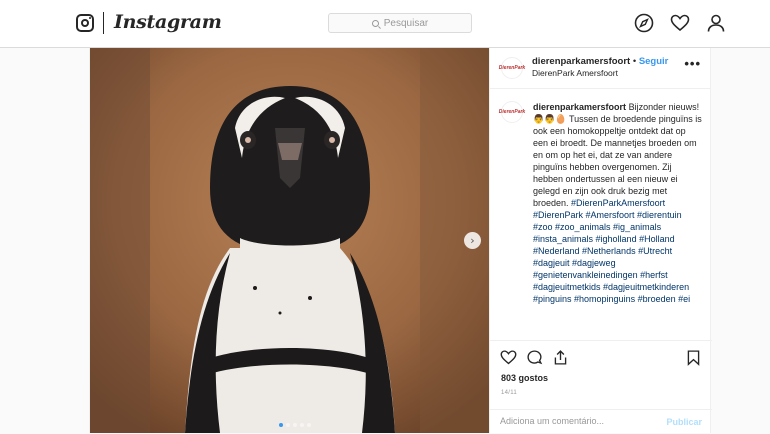 This screenshot has height=434, width=770. I want to click on username-link: dierenparkamersfoort, so click(581, 61).